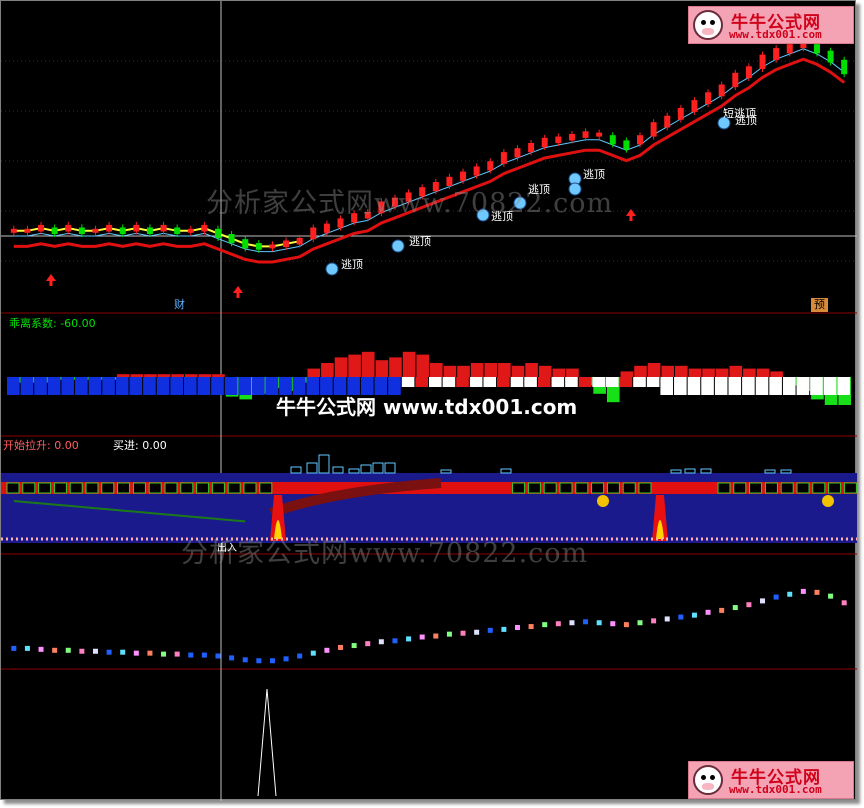 The height and width of the screenshot is (808, 864). I want to click on escape-signal-2: 逃顶, so click(420, 241).